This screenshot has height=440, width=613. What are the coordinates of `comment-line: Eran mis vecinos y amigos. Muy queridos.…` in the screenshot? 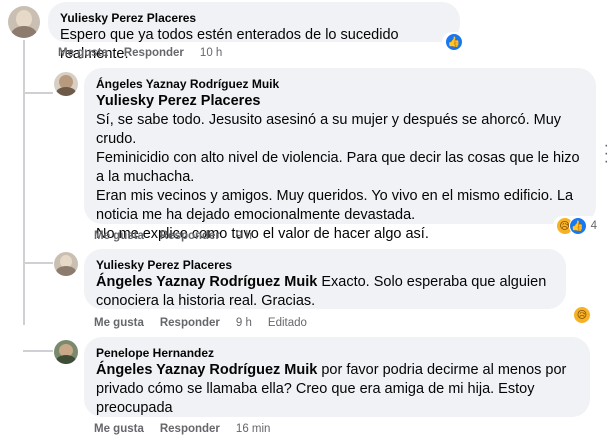 It's located at (335, 205).